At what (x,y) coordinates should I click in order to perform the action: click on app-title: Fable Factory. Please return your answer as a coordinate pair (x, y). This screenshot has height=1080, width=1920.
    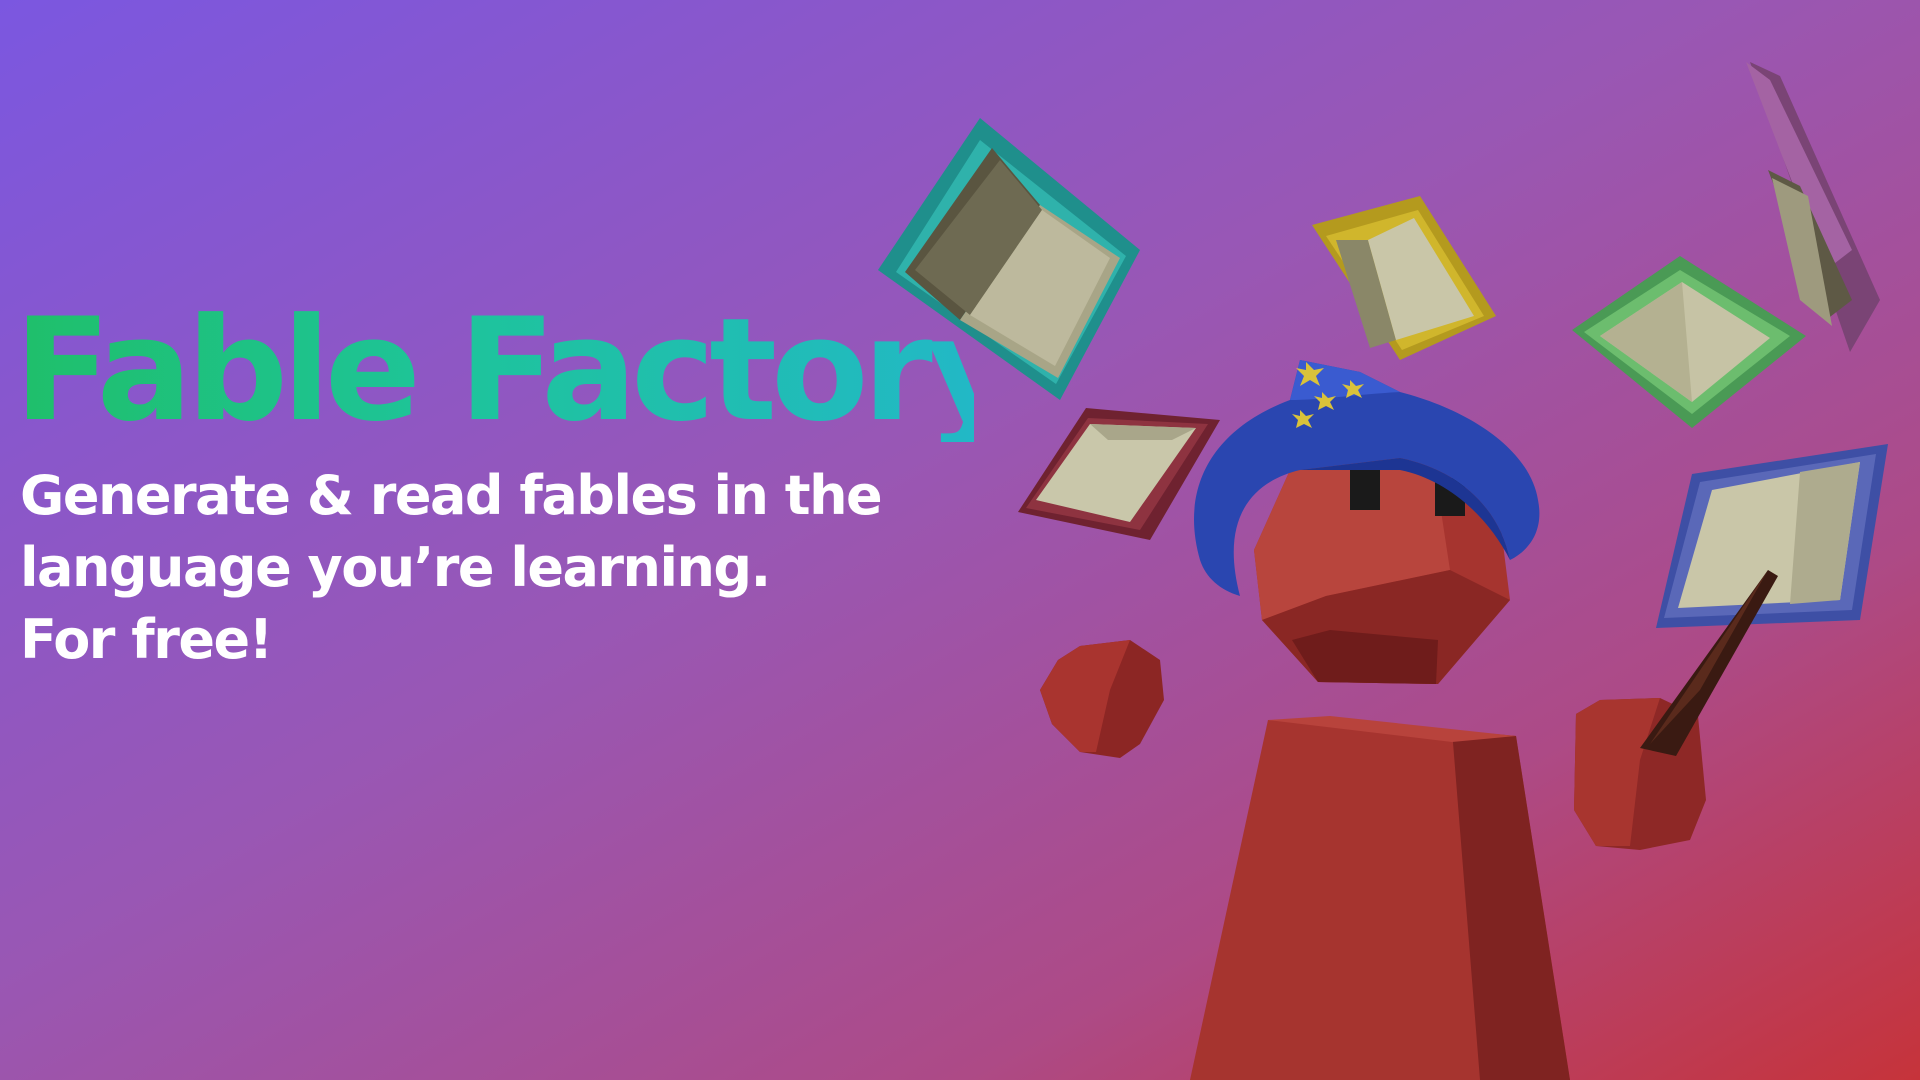
    Looking at the image, I should click on (516, 370).